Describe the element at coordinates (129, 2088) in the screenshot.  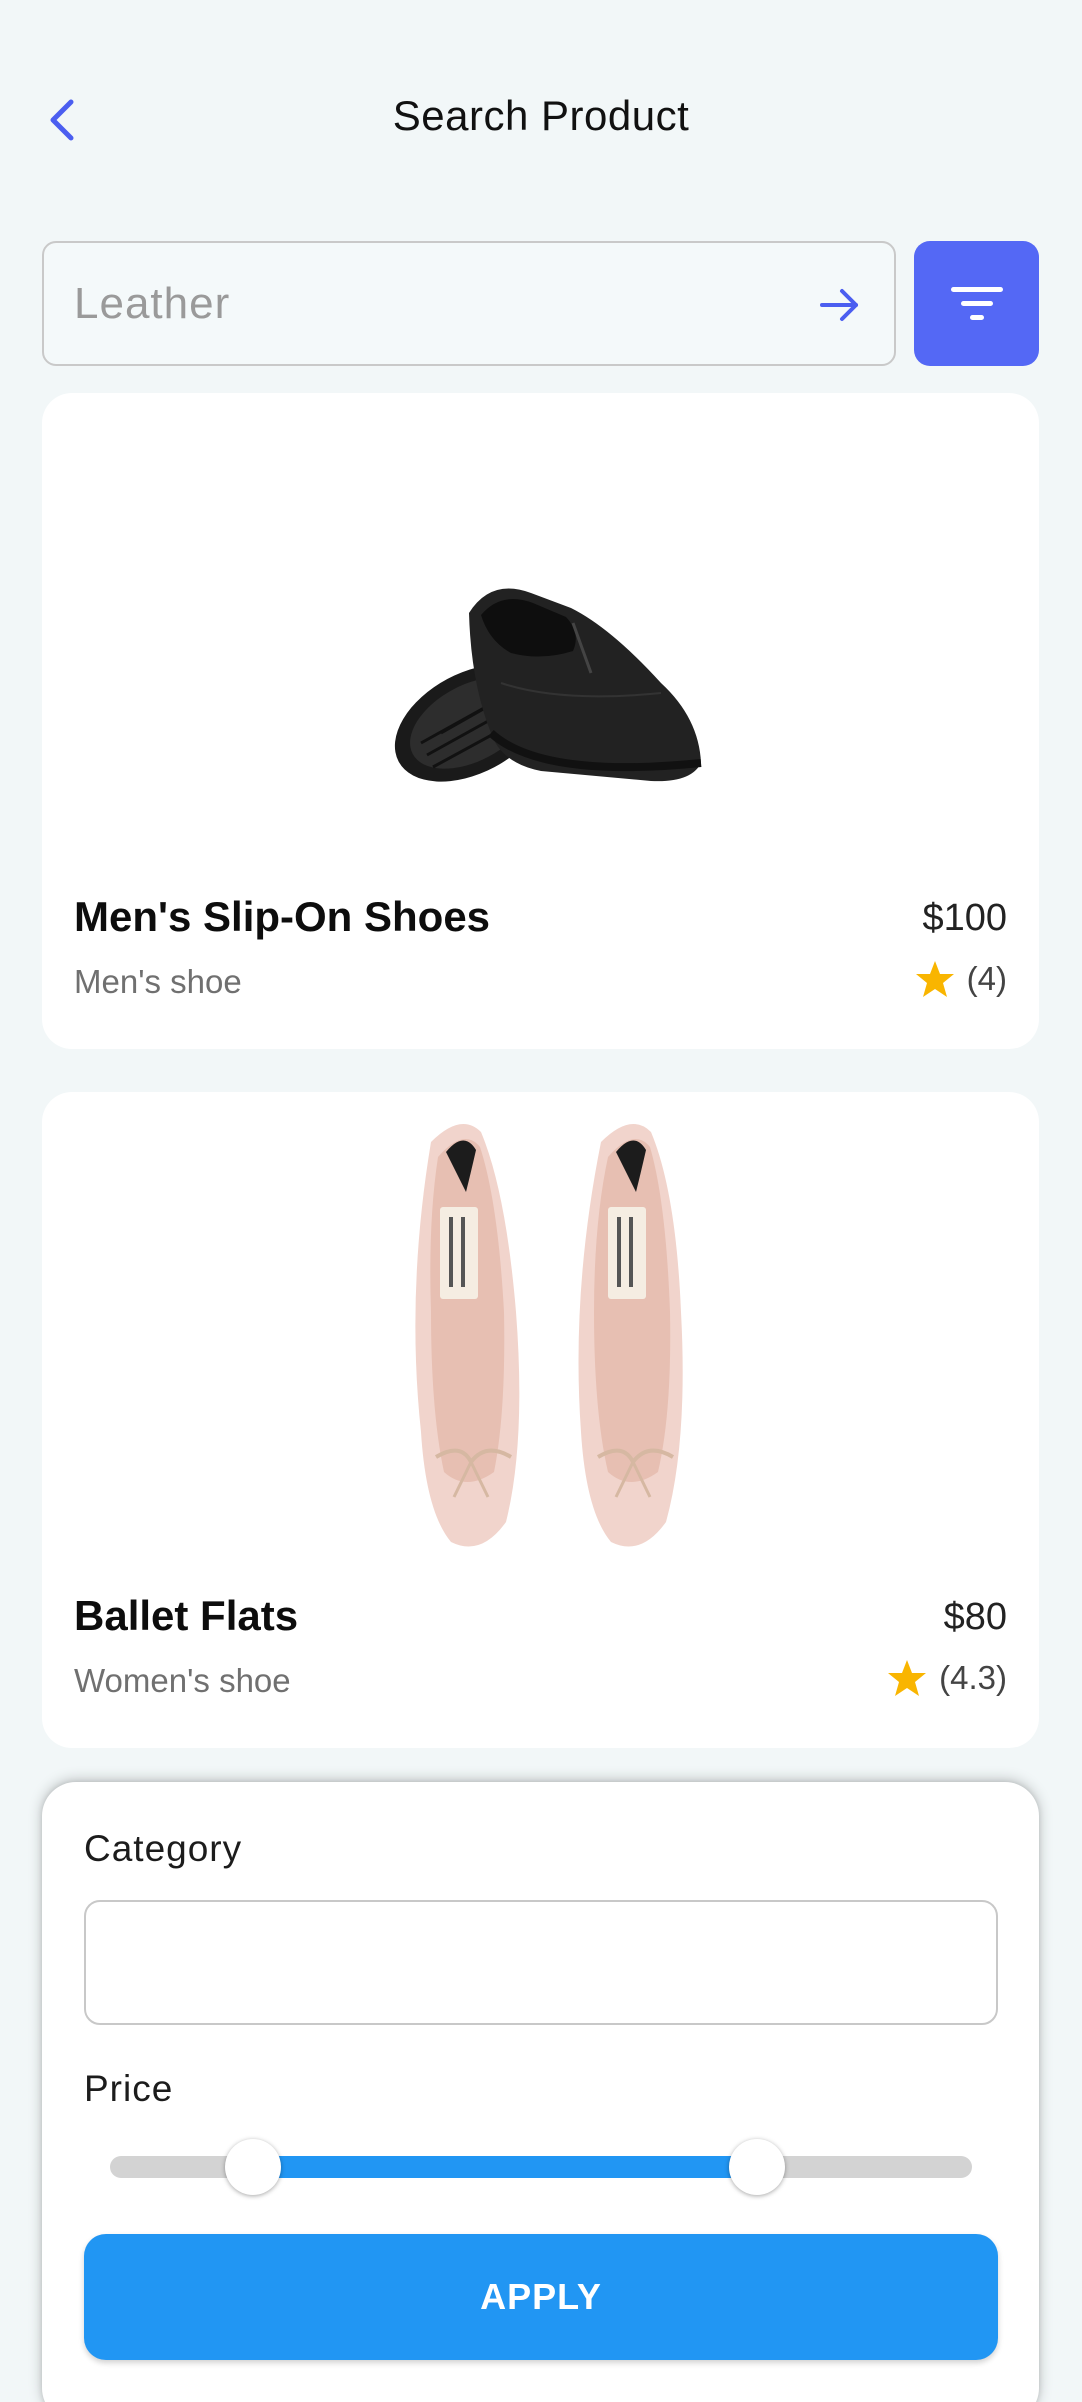
I see `price-label: Price` at that location.